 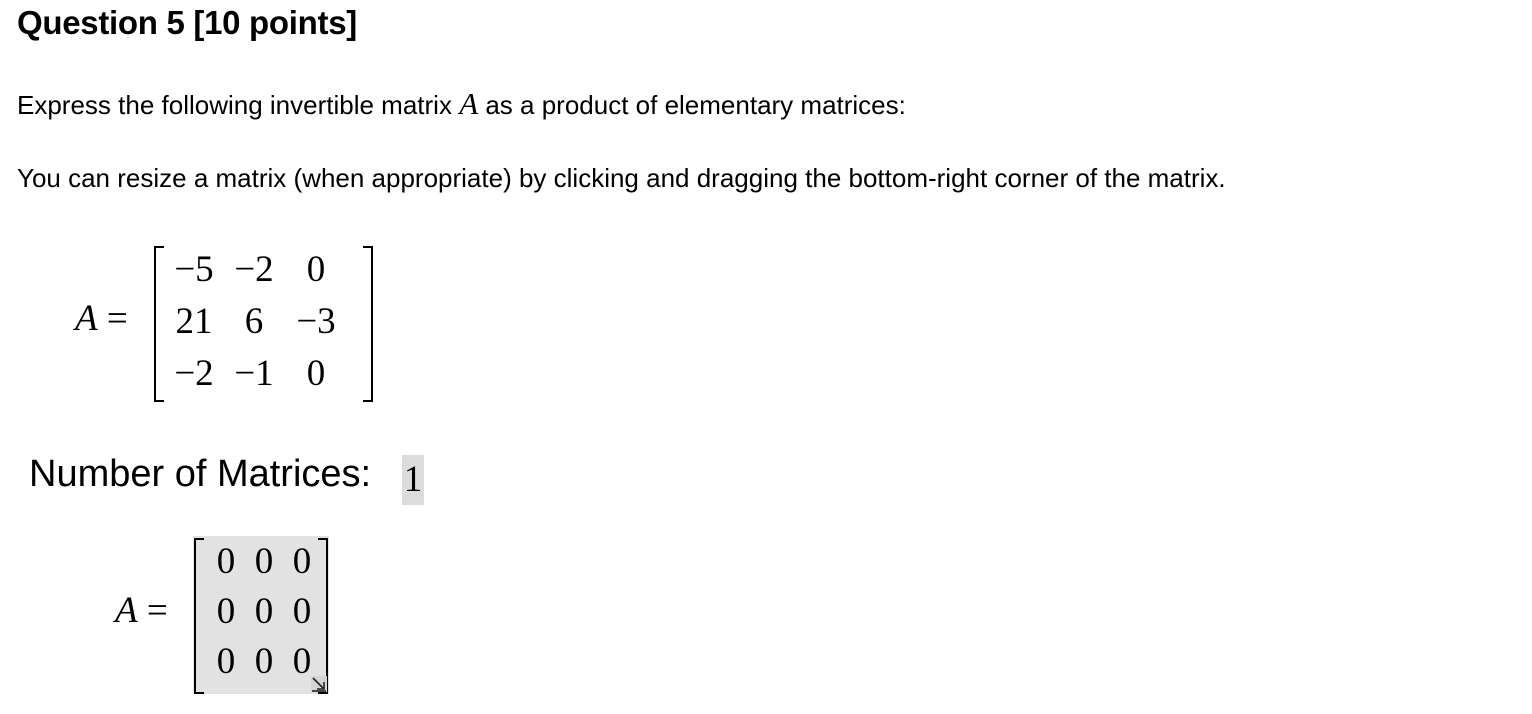 I want to click on answer-matrix-left-bracket, so click(x=199, y=616).